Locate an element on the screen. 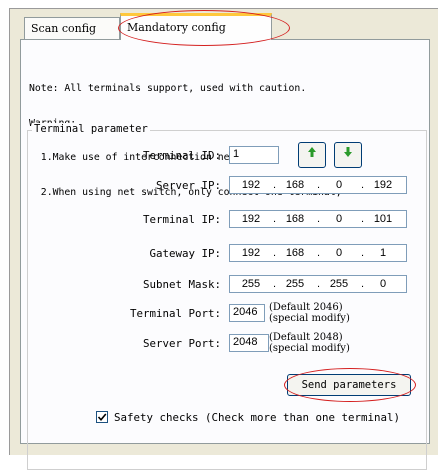  arrow-down-icon is located at coordinates (348, 154).